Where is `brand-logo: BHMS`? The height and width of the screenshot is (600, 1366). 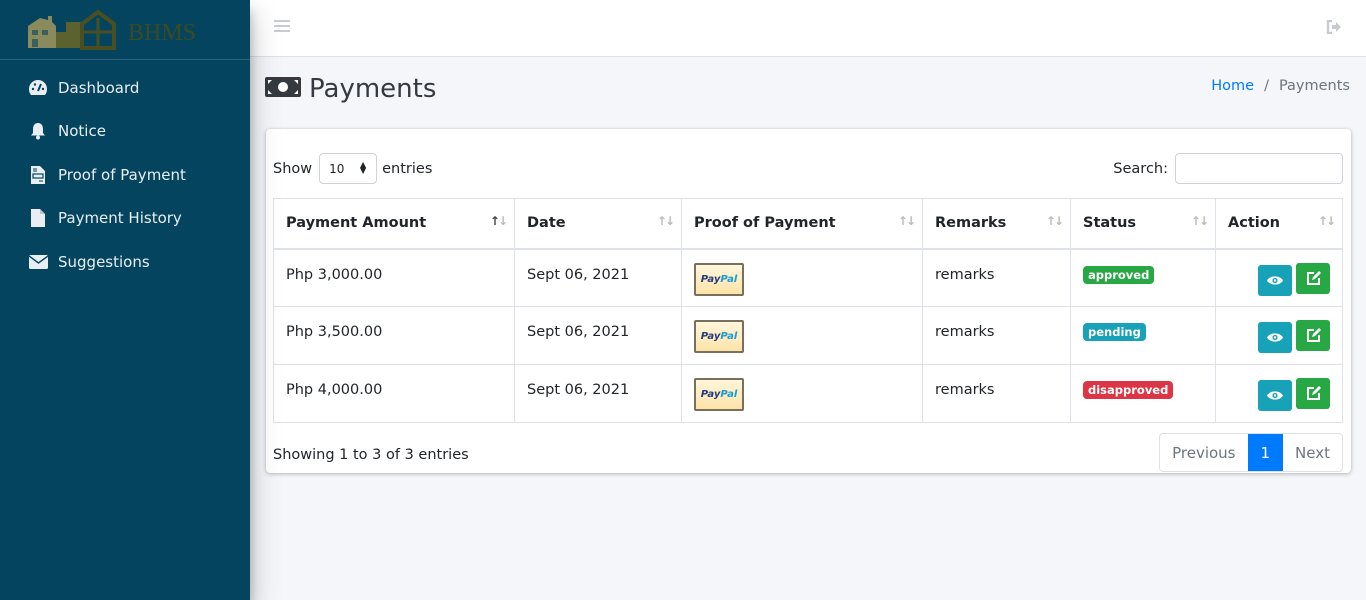 brand-logo: BHMS is located at coordinates (125, 30).